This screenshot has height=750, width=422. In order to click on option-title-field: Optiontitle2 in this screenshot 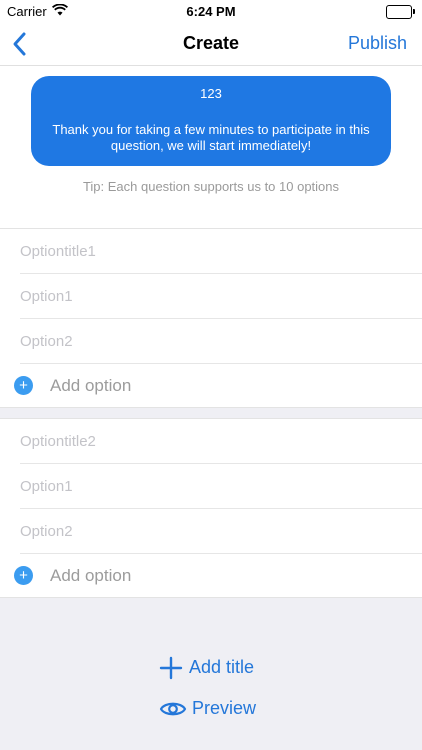, I will do `click(221, 441)`.